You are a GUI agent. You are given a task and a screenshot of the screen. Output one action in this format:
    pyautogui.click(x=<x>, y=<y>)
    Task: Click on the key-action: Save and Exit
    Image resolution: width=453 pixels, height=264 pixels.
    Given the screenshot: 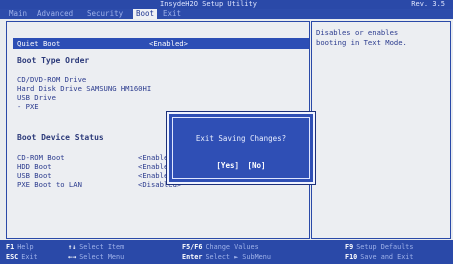 What is the action you would take?
    pyautogui.click(x=387, y=257)
    